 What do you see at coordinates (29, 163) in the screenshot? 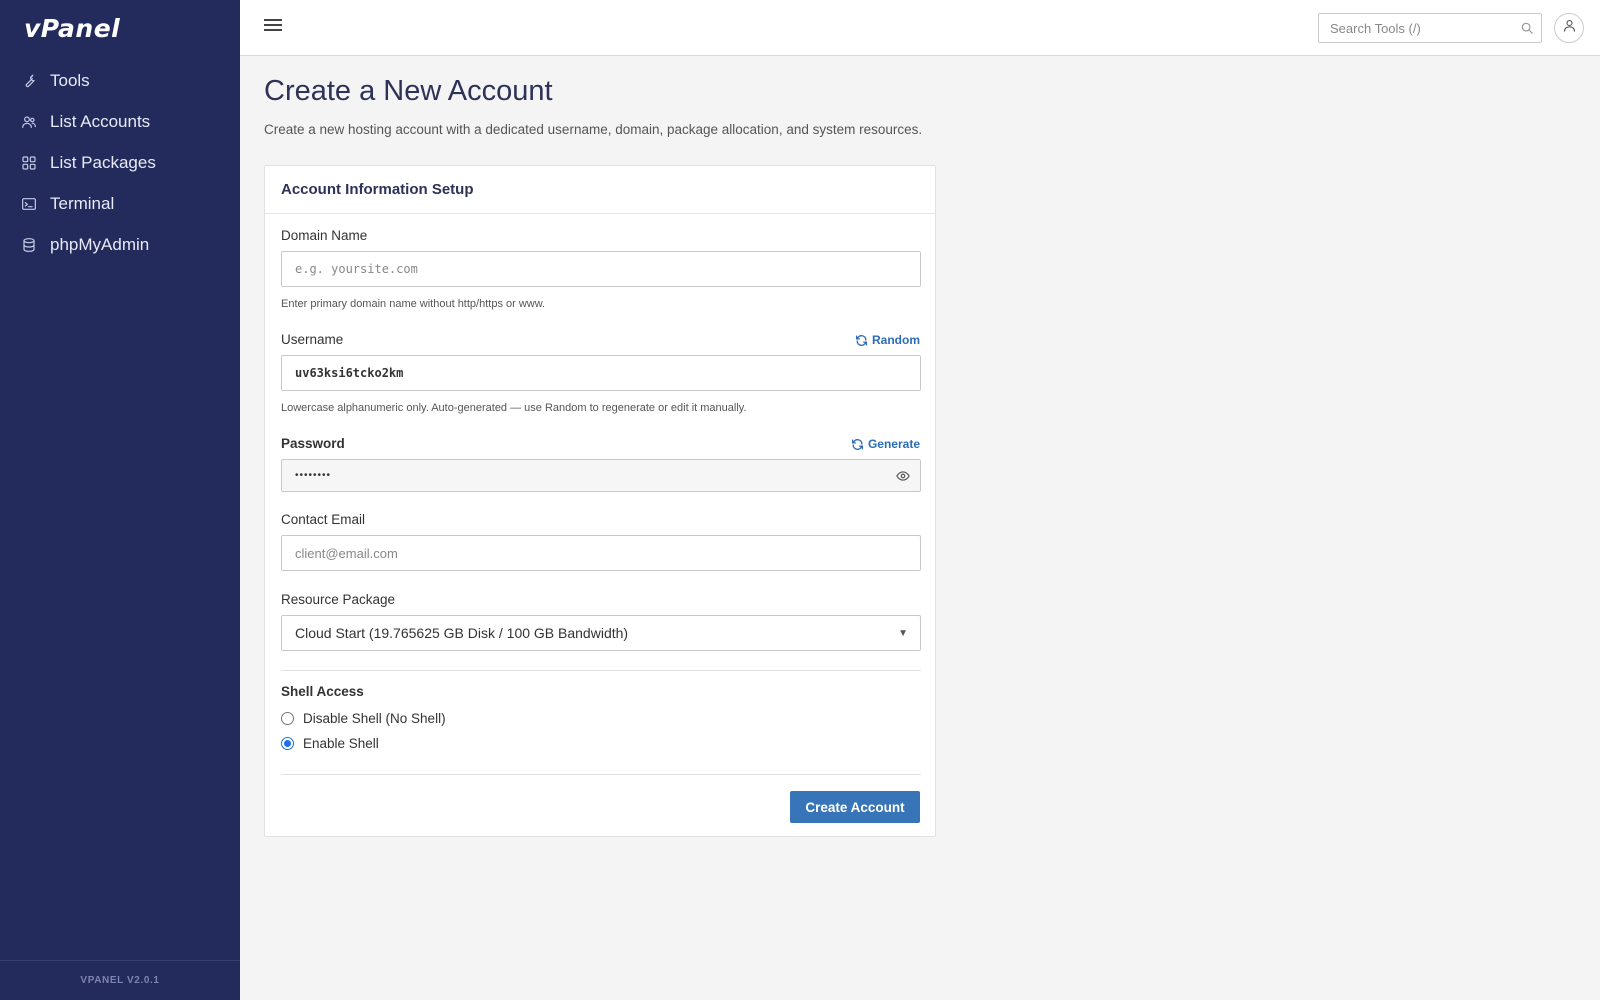
I see `grid-icon` at bounding box center [29, 163].